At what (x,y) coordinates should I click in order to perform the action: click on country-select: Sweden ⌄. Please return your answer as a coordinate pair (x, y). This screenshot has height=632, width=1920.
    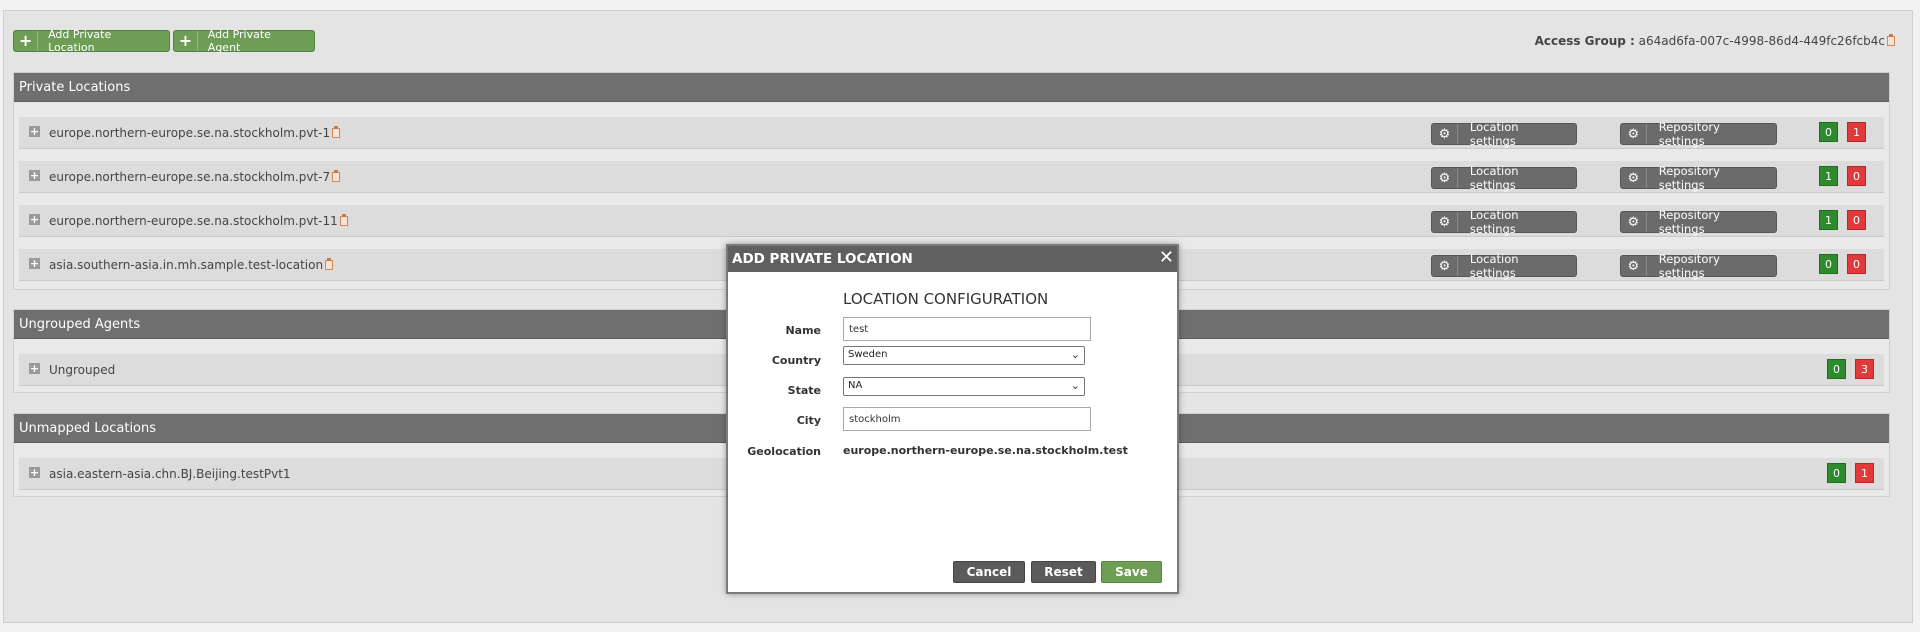
    Looking at the image, I should click on (964, 355).